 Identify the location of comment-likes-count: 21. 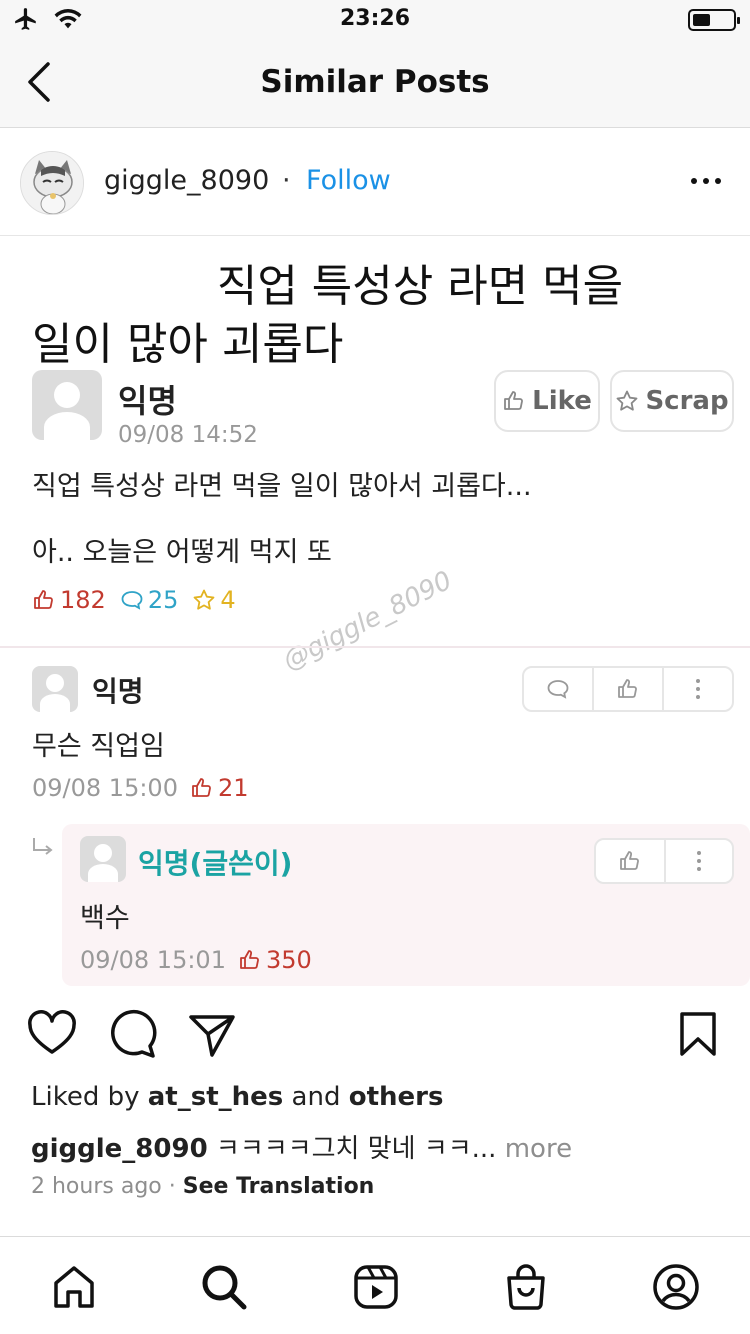
(233, 788).